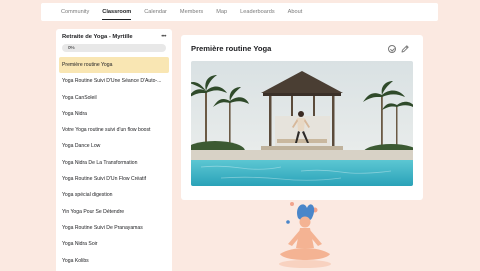 The image size is (480, 271). Describe the element at coordinates (75, 12) in the screenshot. I see `tab-community: Community` at that location.